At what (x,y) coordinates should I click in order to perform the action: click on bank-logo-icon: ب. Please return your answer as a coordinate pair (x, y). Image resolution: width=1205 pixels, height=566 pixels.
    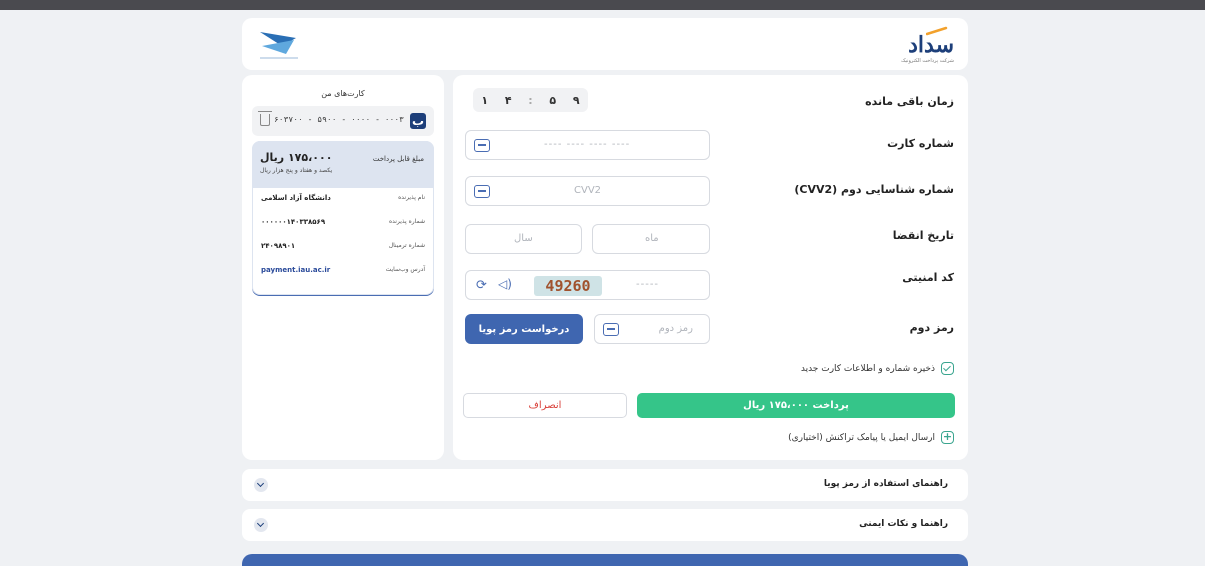
    Looking at the image, I should click on (418, 121).